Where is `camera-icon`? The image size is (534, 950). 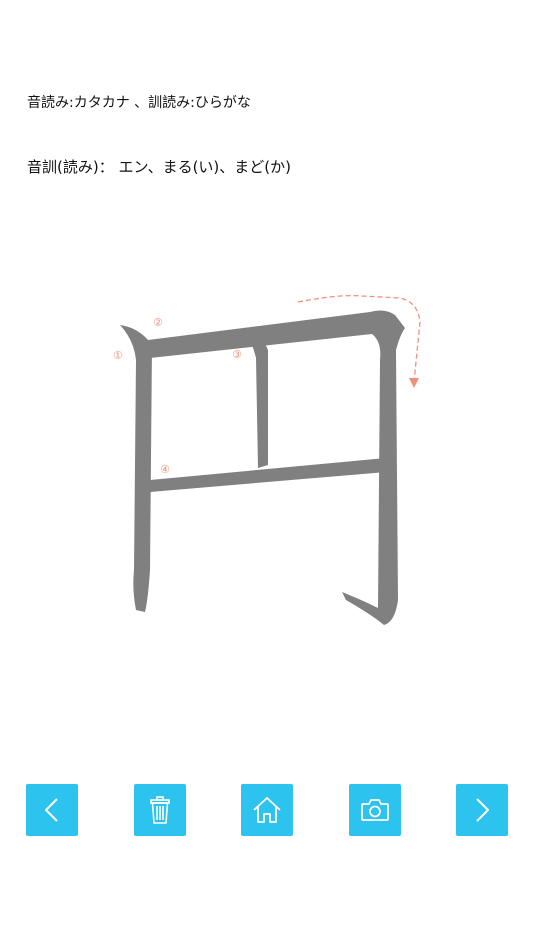
camera-icon is located at coordinates (375, 810).